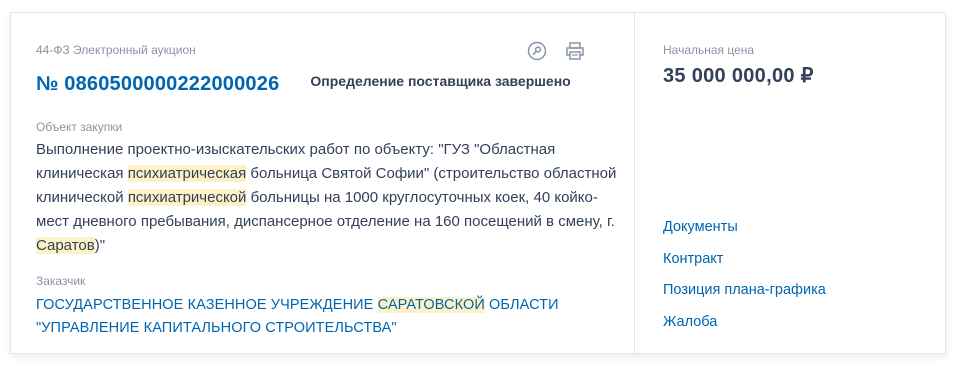 Image resolution: width=960 pixels, height=374 pixels. Describe the element at coordinates (744, 265) in the screenshot. I see `contract-link: Контракт` at that location.